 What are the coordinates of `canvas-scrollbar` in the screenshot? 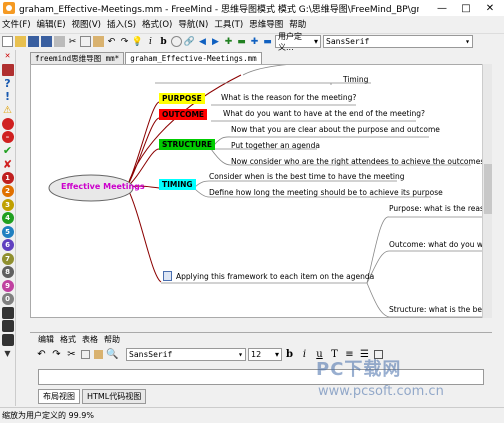 It's located at (487, 191).